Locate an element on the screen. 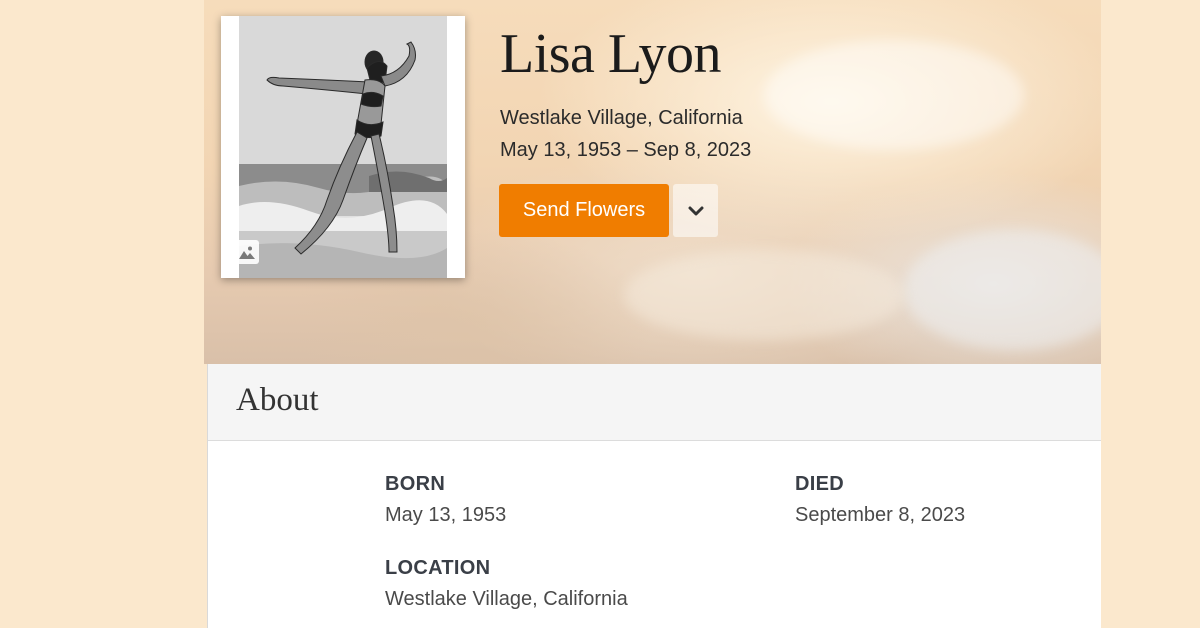  profile-photo is located at coordinates (343, 147).